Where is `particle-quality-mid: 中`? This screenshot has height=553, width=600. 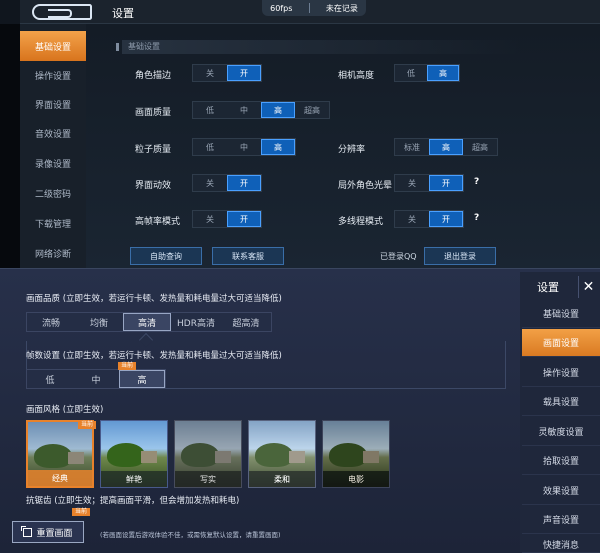
particle-quality-mid: 中 is located at coordinates (244, 147).